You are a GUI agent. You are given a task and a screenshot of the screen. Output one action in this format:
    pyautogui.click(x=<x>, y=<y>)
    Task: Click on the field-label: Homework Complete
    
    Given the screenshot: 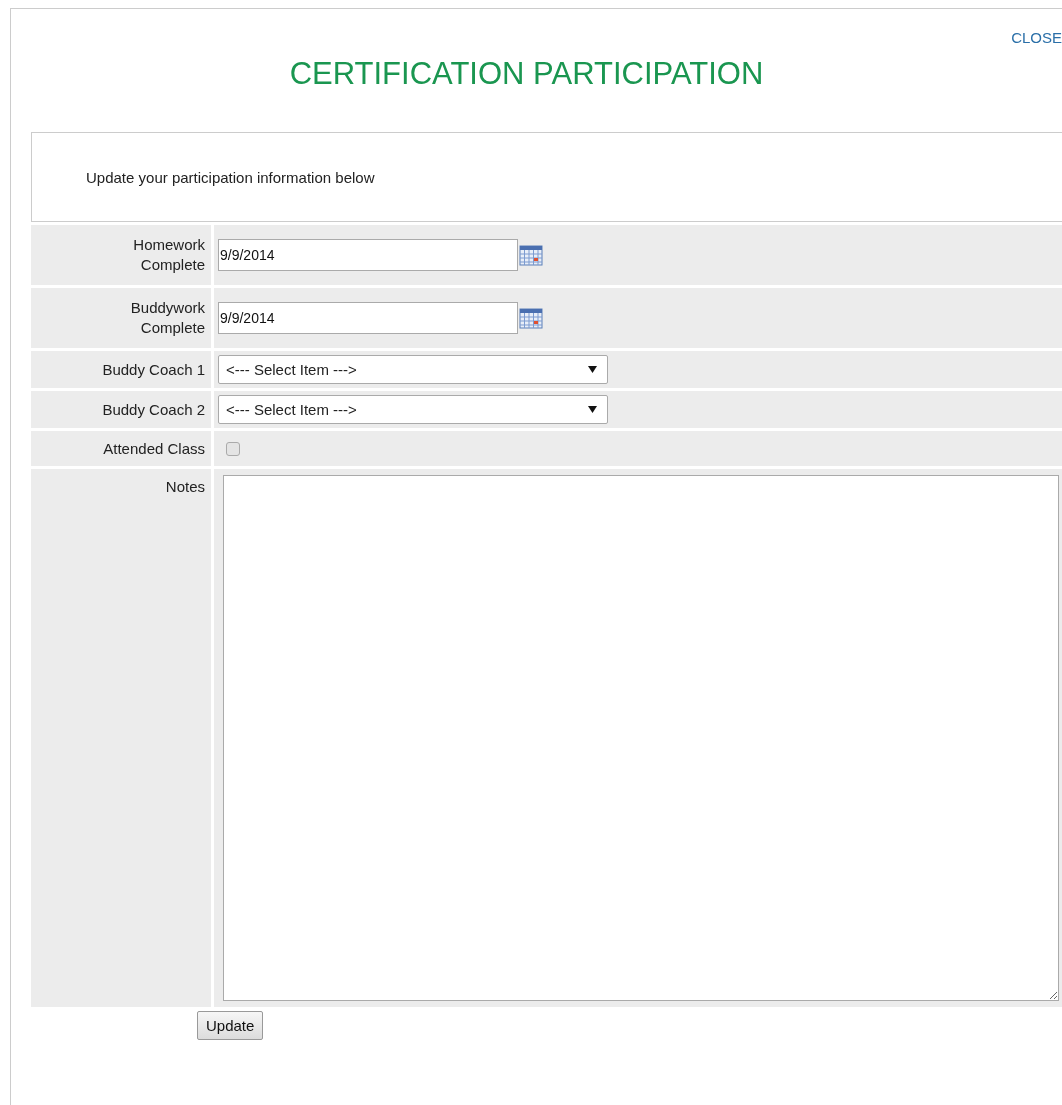 What is the action you would take?
    pyautogui.click(x=169, y=255)
    